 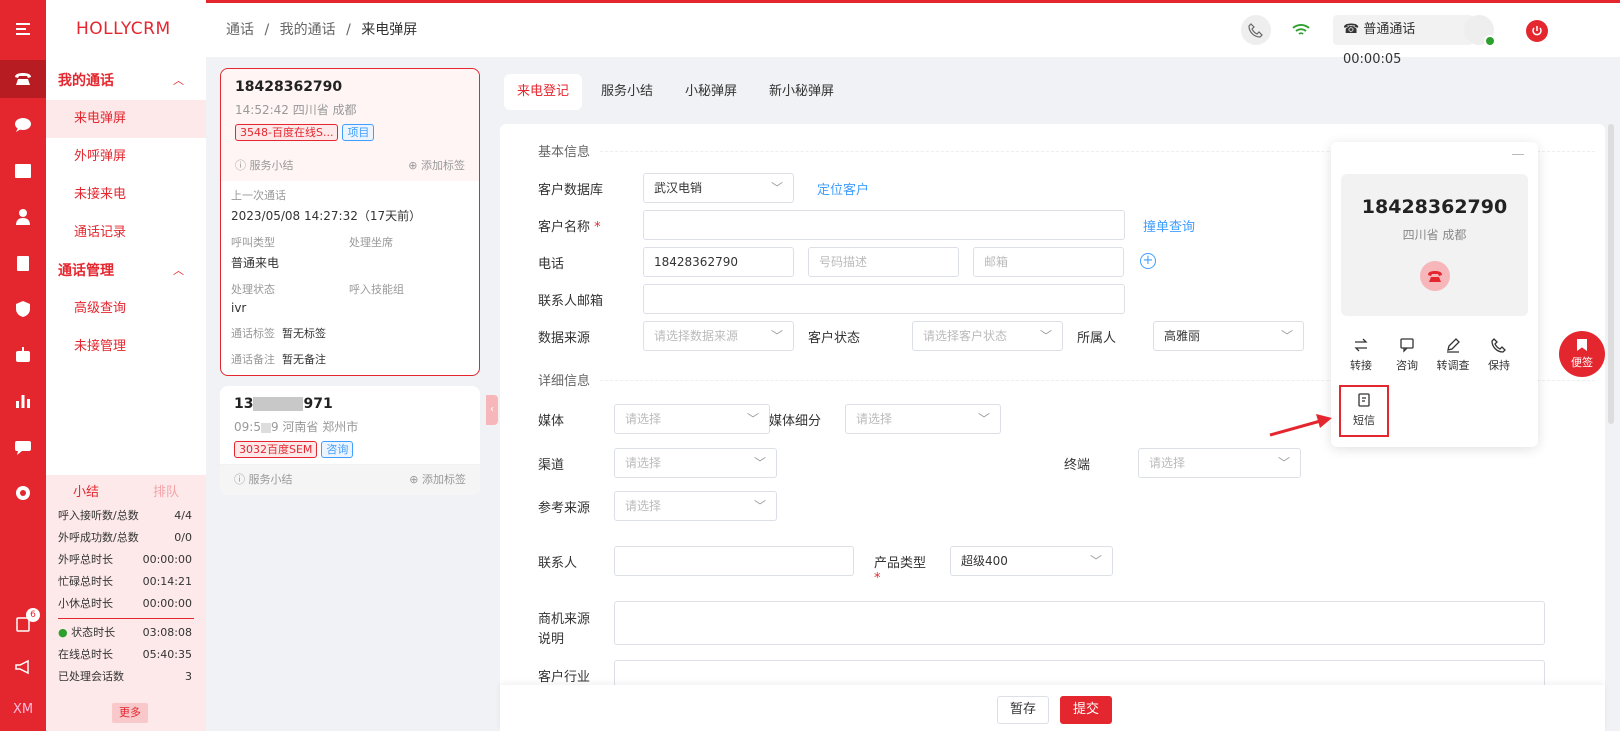 I want to click on tab-summary: 小结, so click(x=86, y=490).